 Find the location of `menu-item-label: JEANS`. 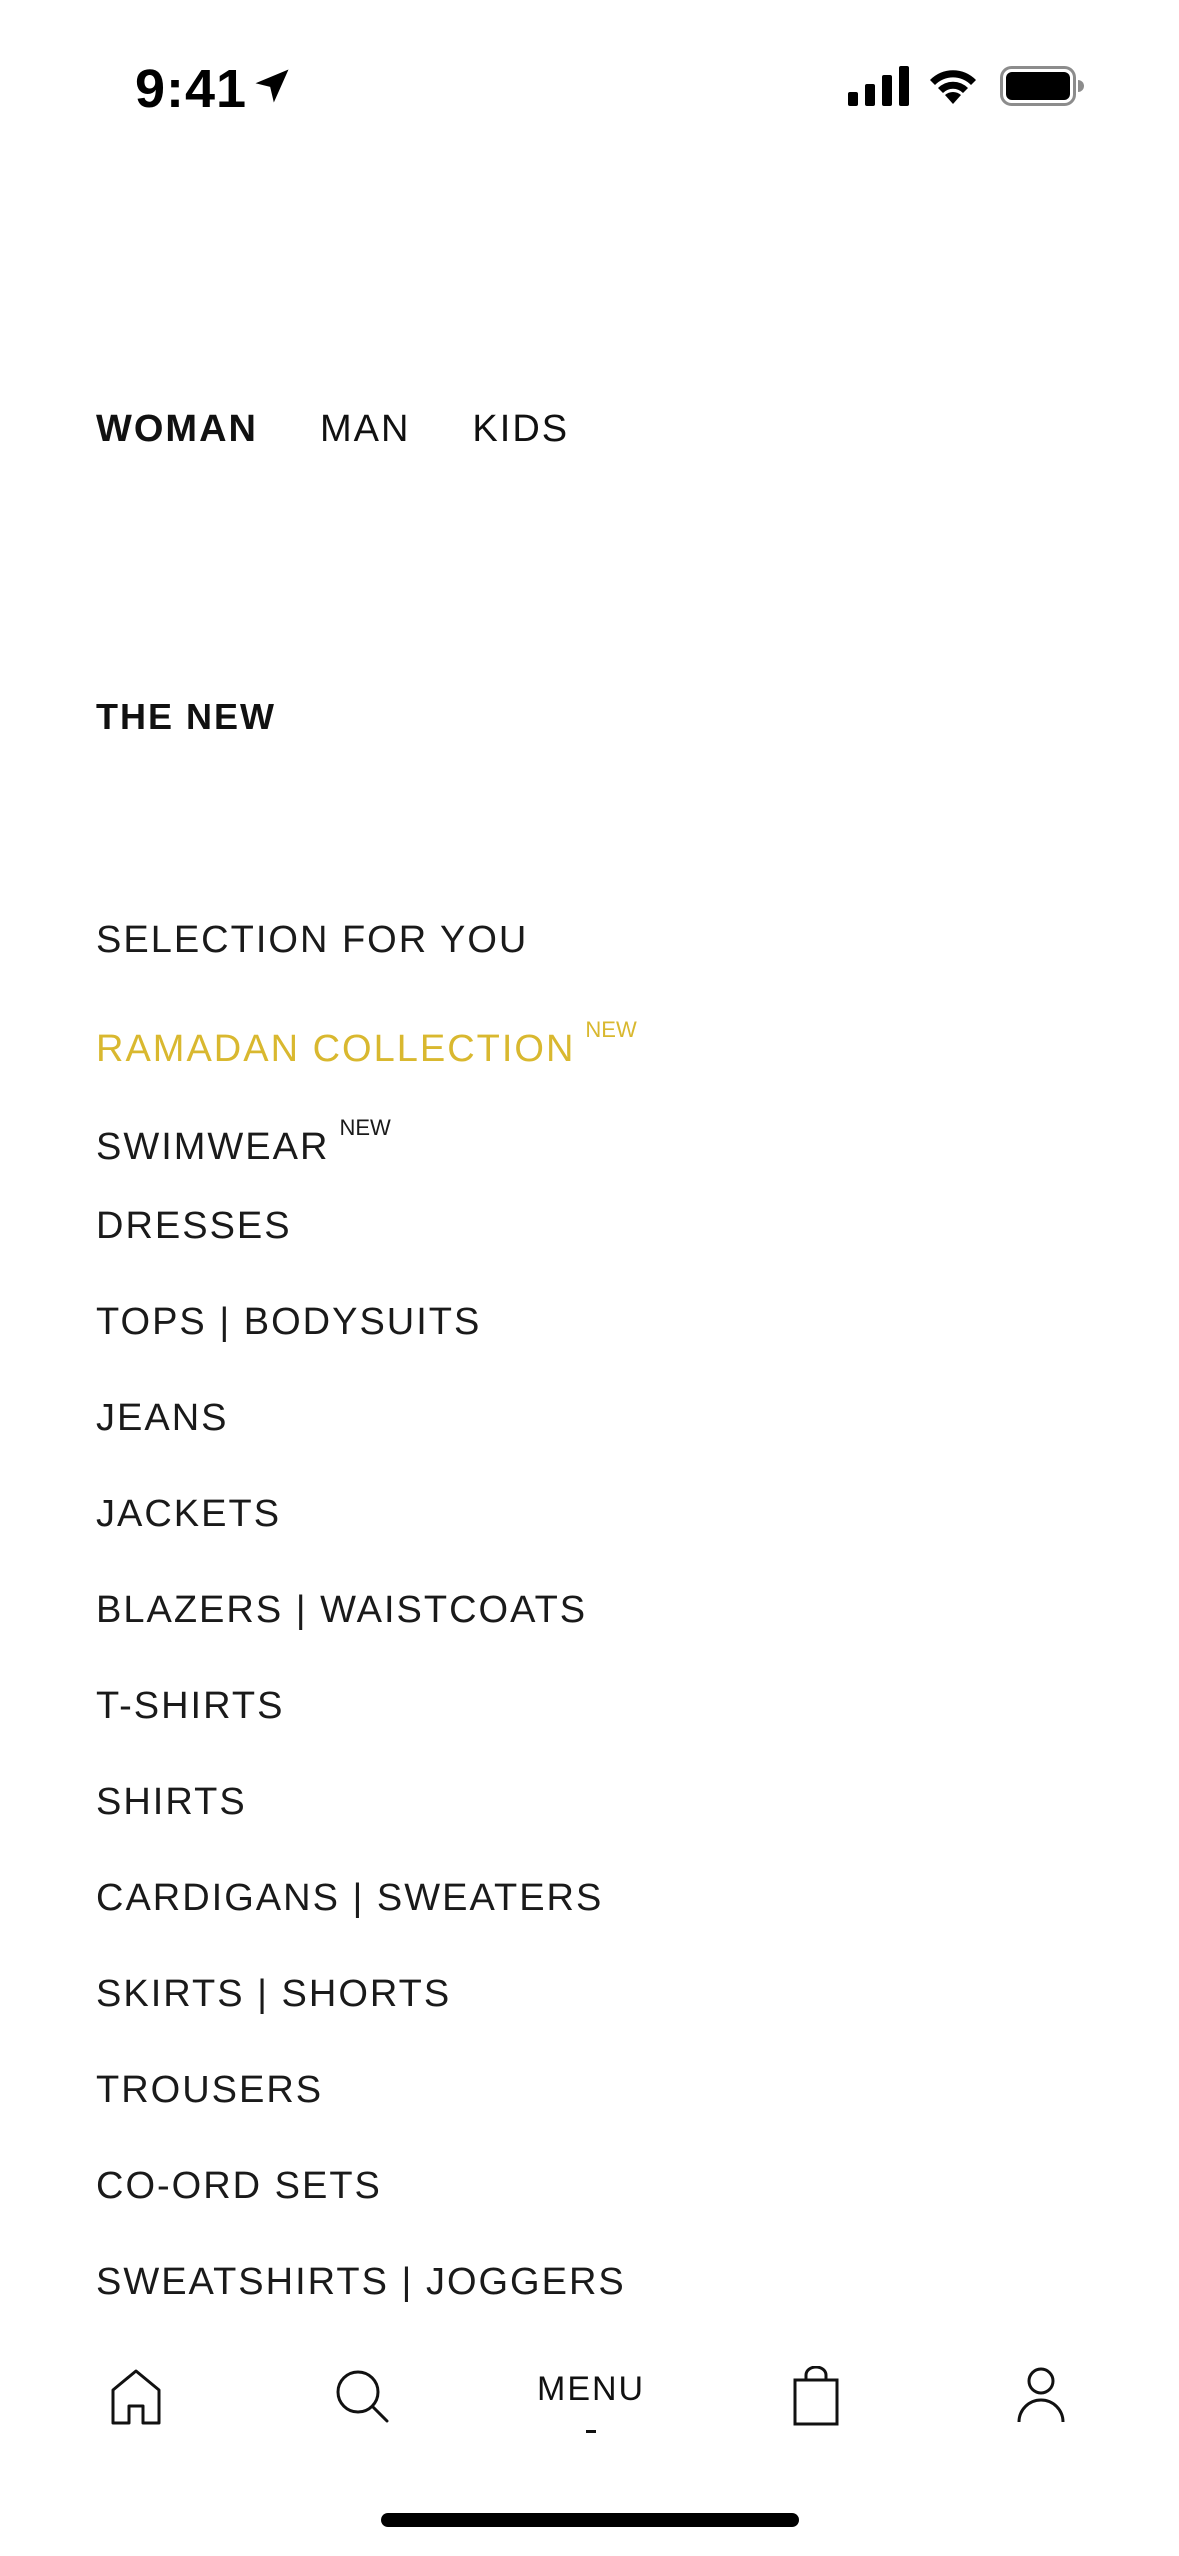

menu-item-label: JEANS is located at coordinates (162, 1418).